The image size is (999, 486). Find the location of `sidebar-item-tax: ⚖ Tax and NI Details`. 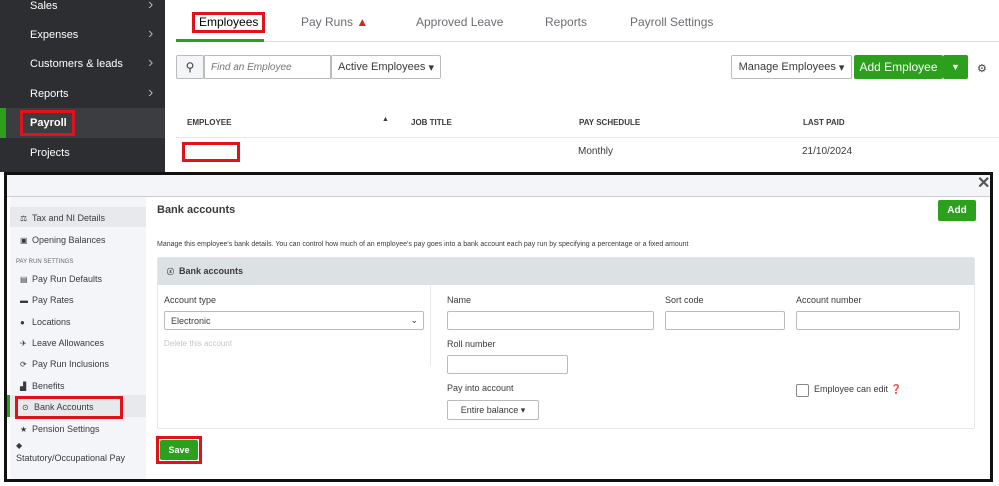

sidebar-item-tax: ⚖ Tax and NI Details is located at coordinates (62, 218).